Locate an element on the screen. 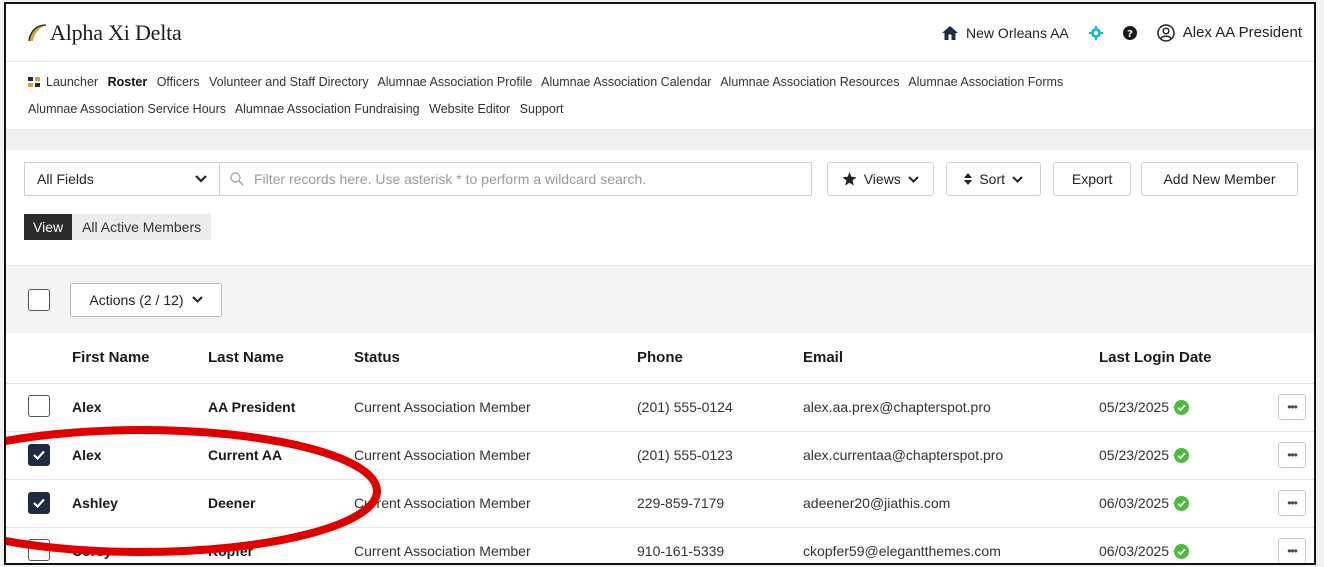  header-phone: Phone is located at coordinates (720, 358).